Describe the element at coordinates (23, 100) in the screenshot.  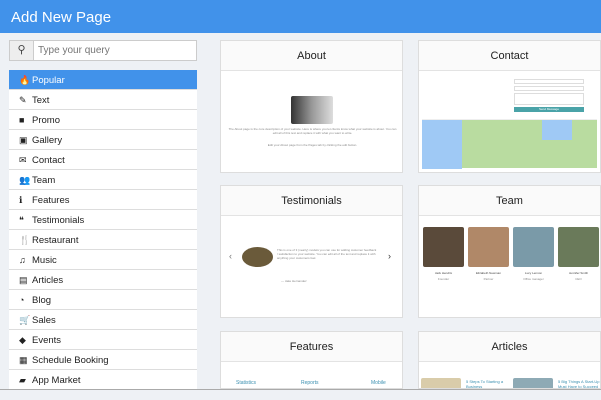
I see `edit-icon: ✎` at that location.